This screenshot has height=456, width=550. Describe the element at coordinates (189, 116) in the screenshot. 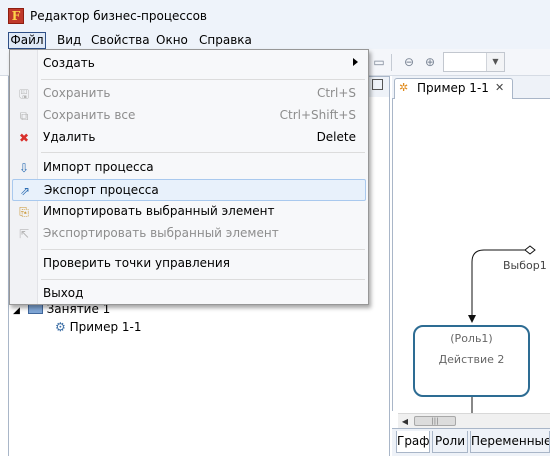

I see `menu-item-save-all: ⧉ Сохранить все Ctrl+Shift+S` at that location.